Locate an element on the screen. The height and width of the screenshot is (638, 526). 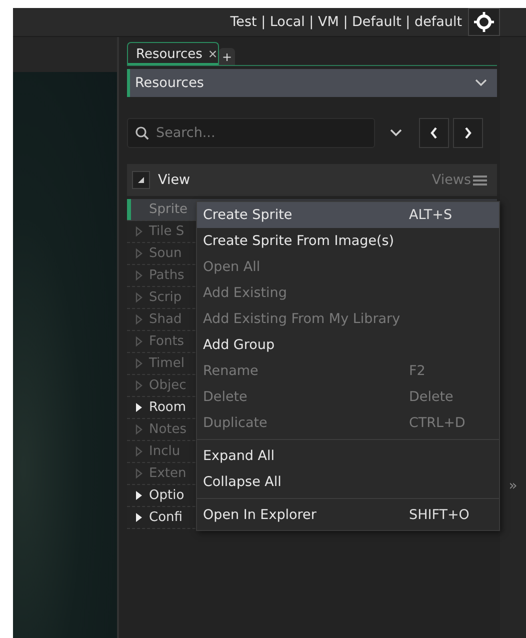
menu-item: Create Sprite ALT+S is located at coordinates (348, 215).